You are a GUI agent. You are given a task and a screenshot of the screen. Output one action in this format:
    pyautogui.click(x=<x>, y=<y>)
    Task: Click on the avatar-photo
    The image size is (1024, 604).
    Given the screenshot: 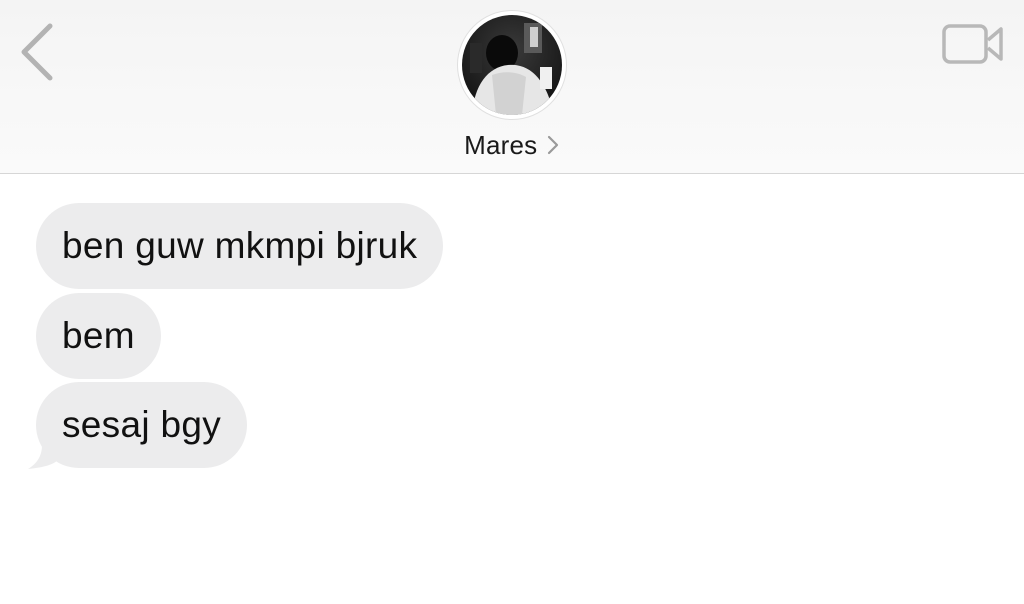 What is the action you would take?
    pyautogui.click(x=512, y=65)
    